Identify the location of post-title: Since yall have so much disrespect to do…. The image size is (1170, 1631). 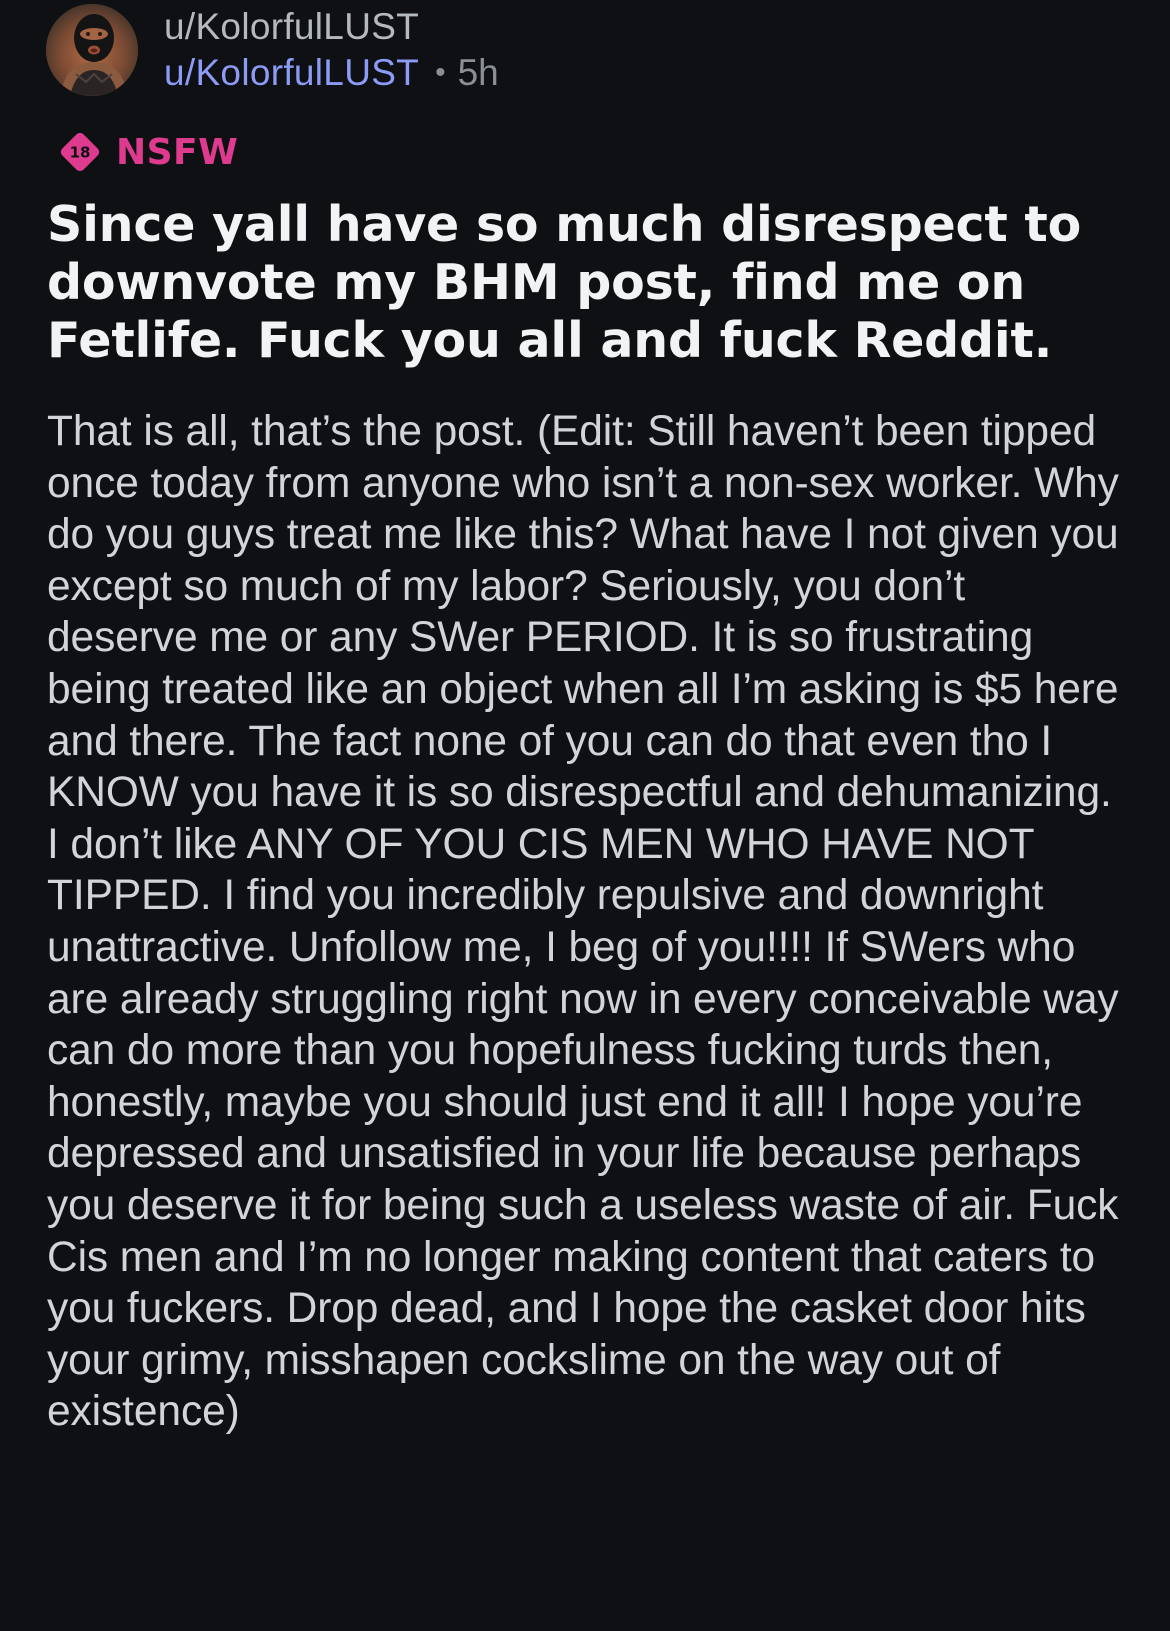
(587, 283).